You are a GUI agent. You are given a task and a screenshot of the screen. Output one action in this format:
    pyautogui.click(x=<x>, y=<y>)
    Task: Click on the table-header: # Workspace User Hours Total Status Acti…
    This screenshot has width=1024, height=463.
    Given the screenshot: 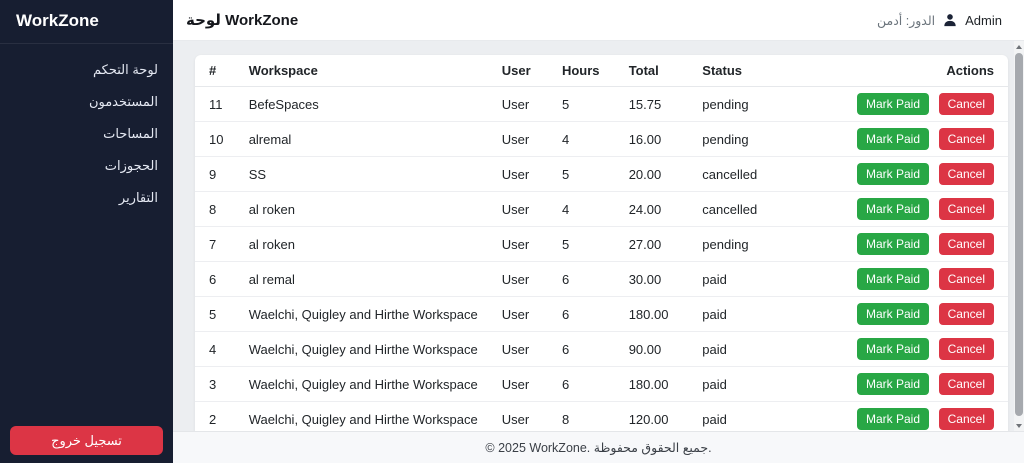 What is the action you would take?
    pyautogui.click(x=601, y=71)
    